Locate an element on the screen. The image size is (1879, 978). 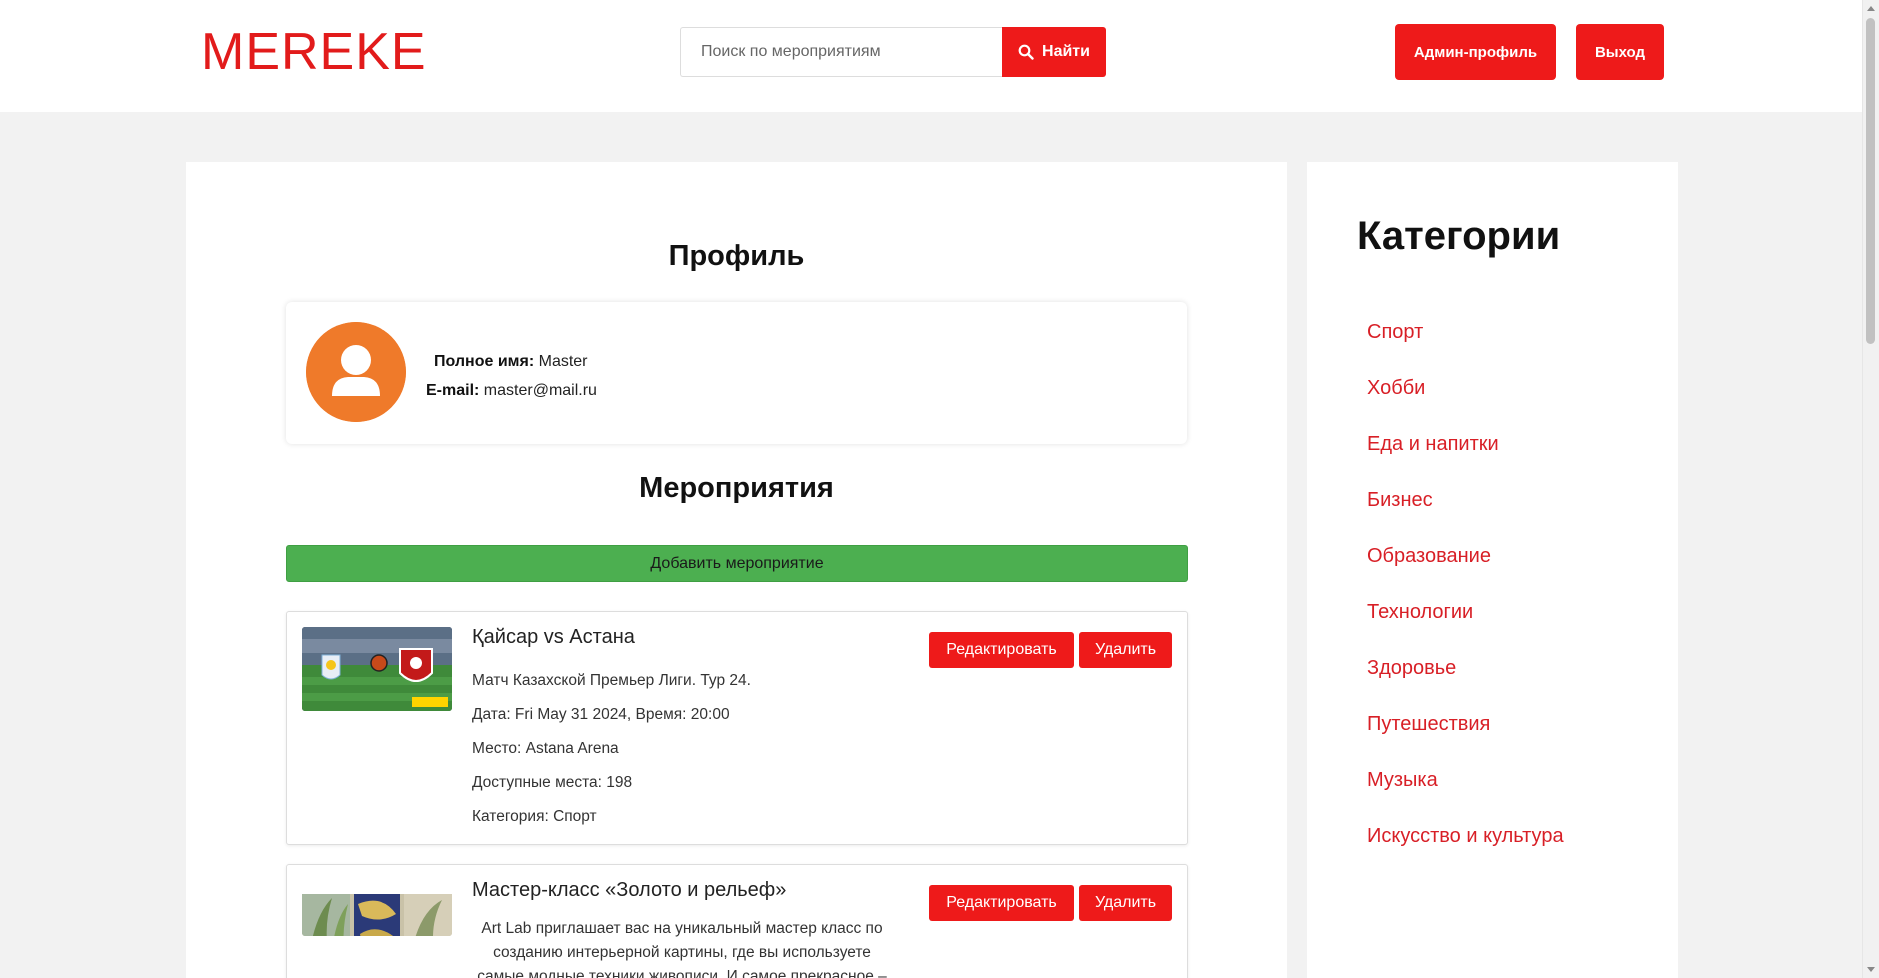
stadium-image is located at coordinates (377, 669).